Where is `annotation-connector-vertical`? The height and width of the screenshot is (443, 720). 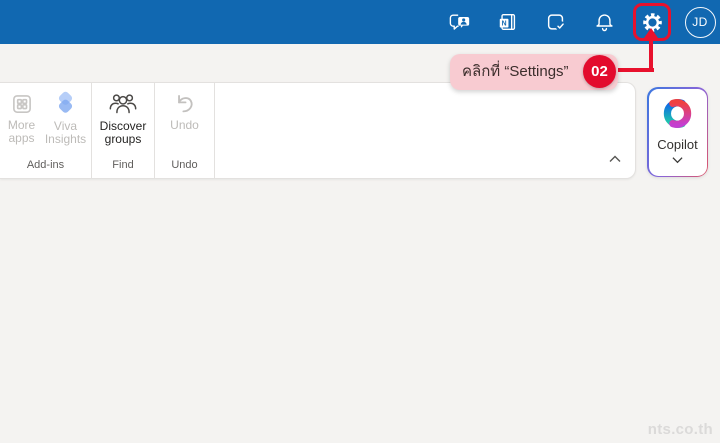
annotation-connector-vertical is located at coordinates (651, 54).